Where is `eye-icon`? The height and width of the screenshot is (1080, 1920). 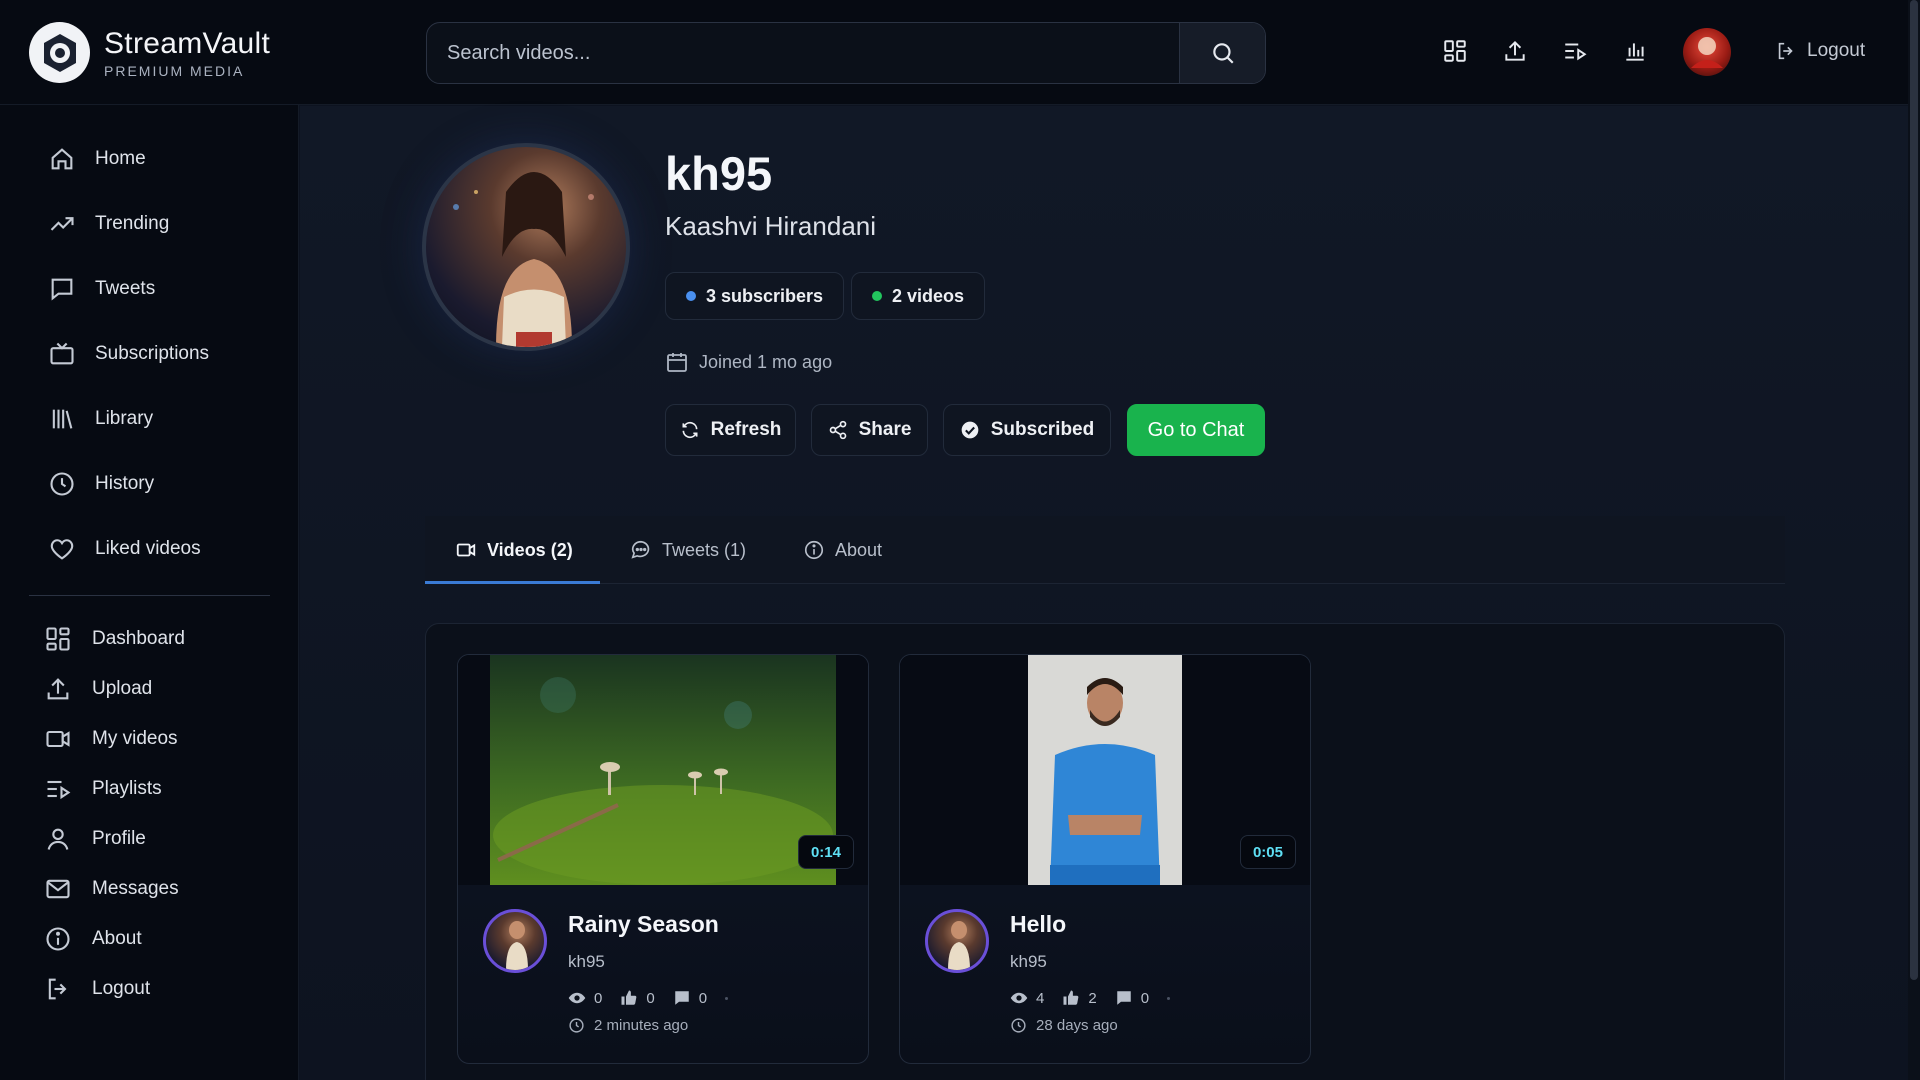
eye-icon is located at coordinates (1019, 998).